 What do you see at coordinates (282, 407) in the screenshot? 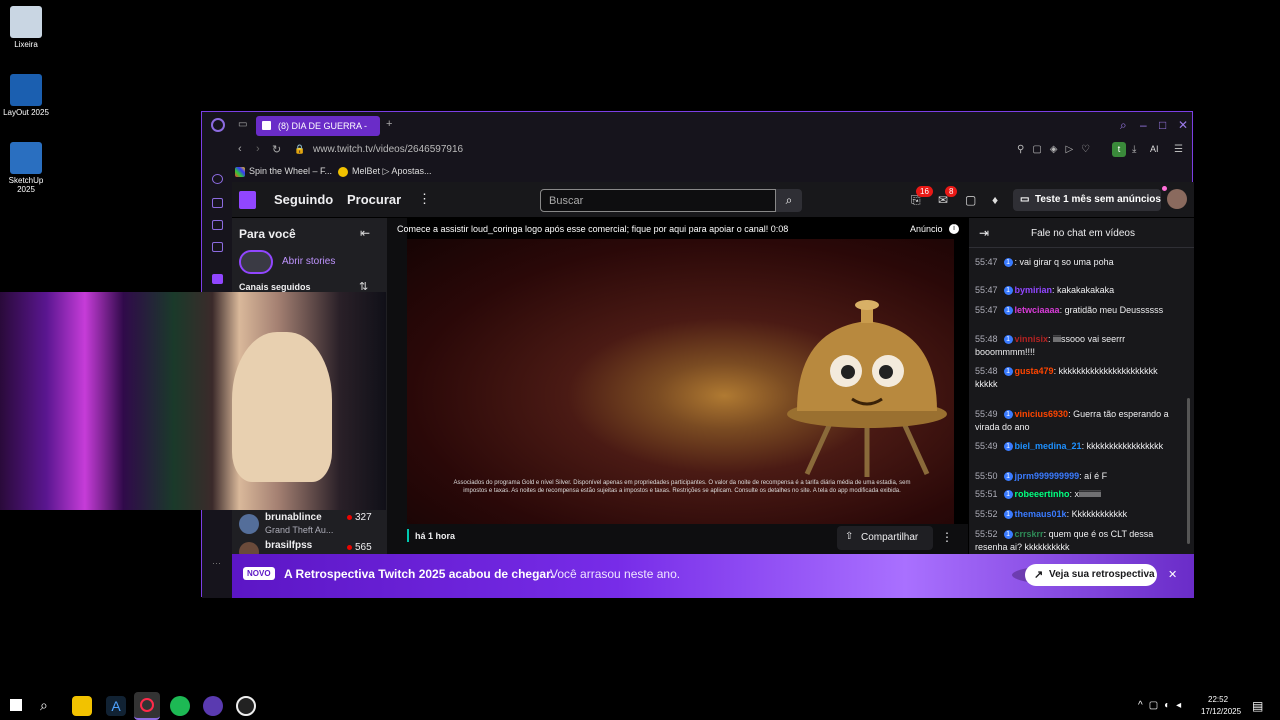
I see `streamer-figure` at bounding box center [282, 407].